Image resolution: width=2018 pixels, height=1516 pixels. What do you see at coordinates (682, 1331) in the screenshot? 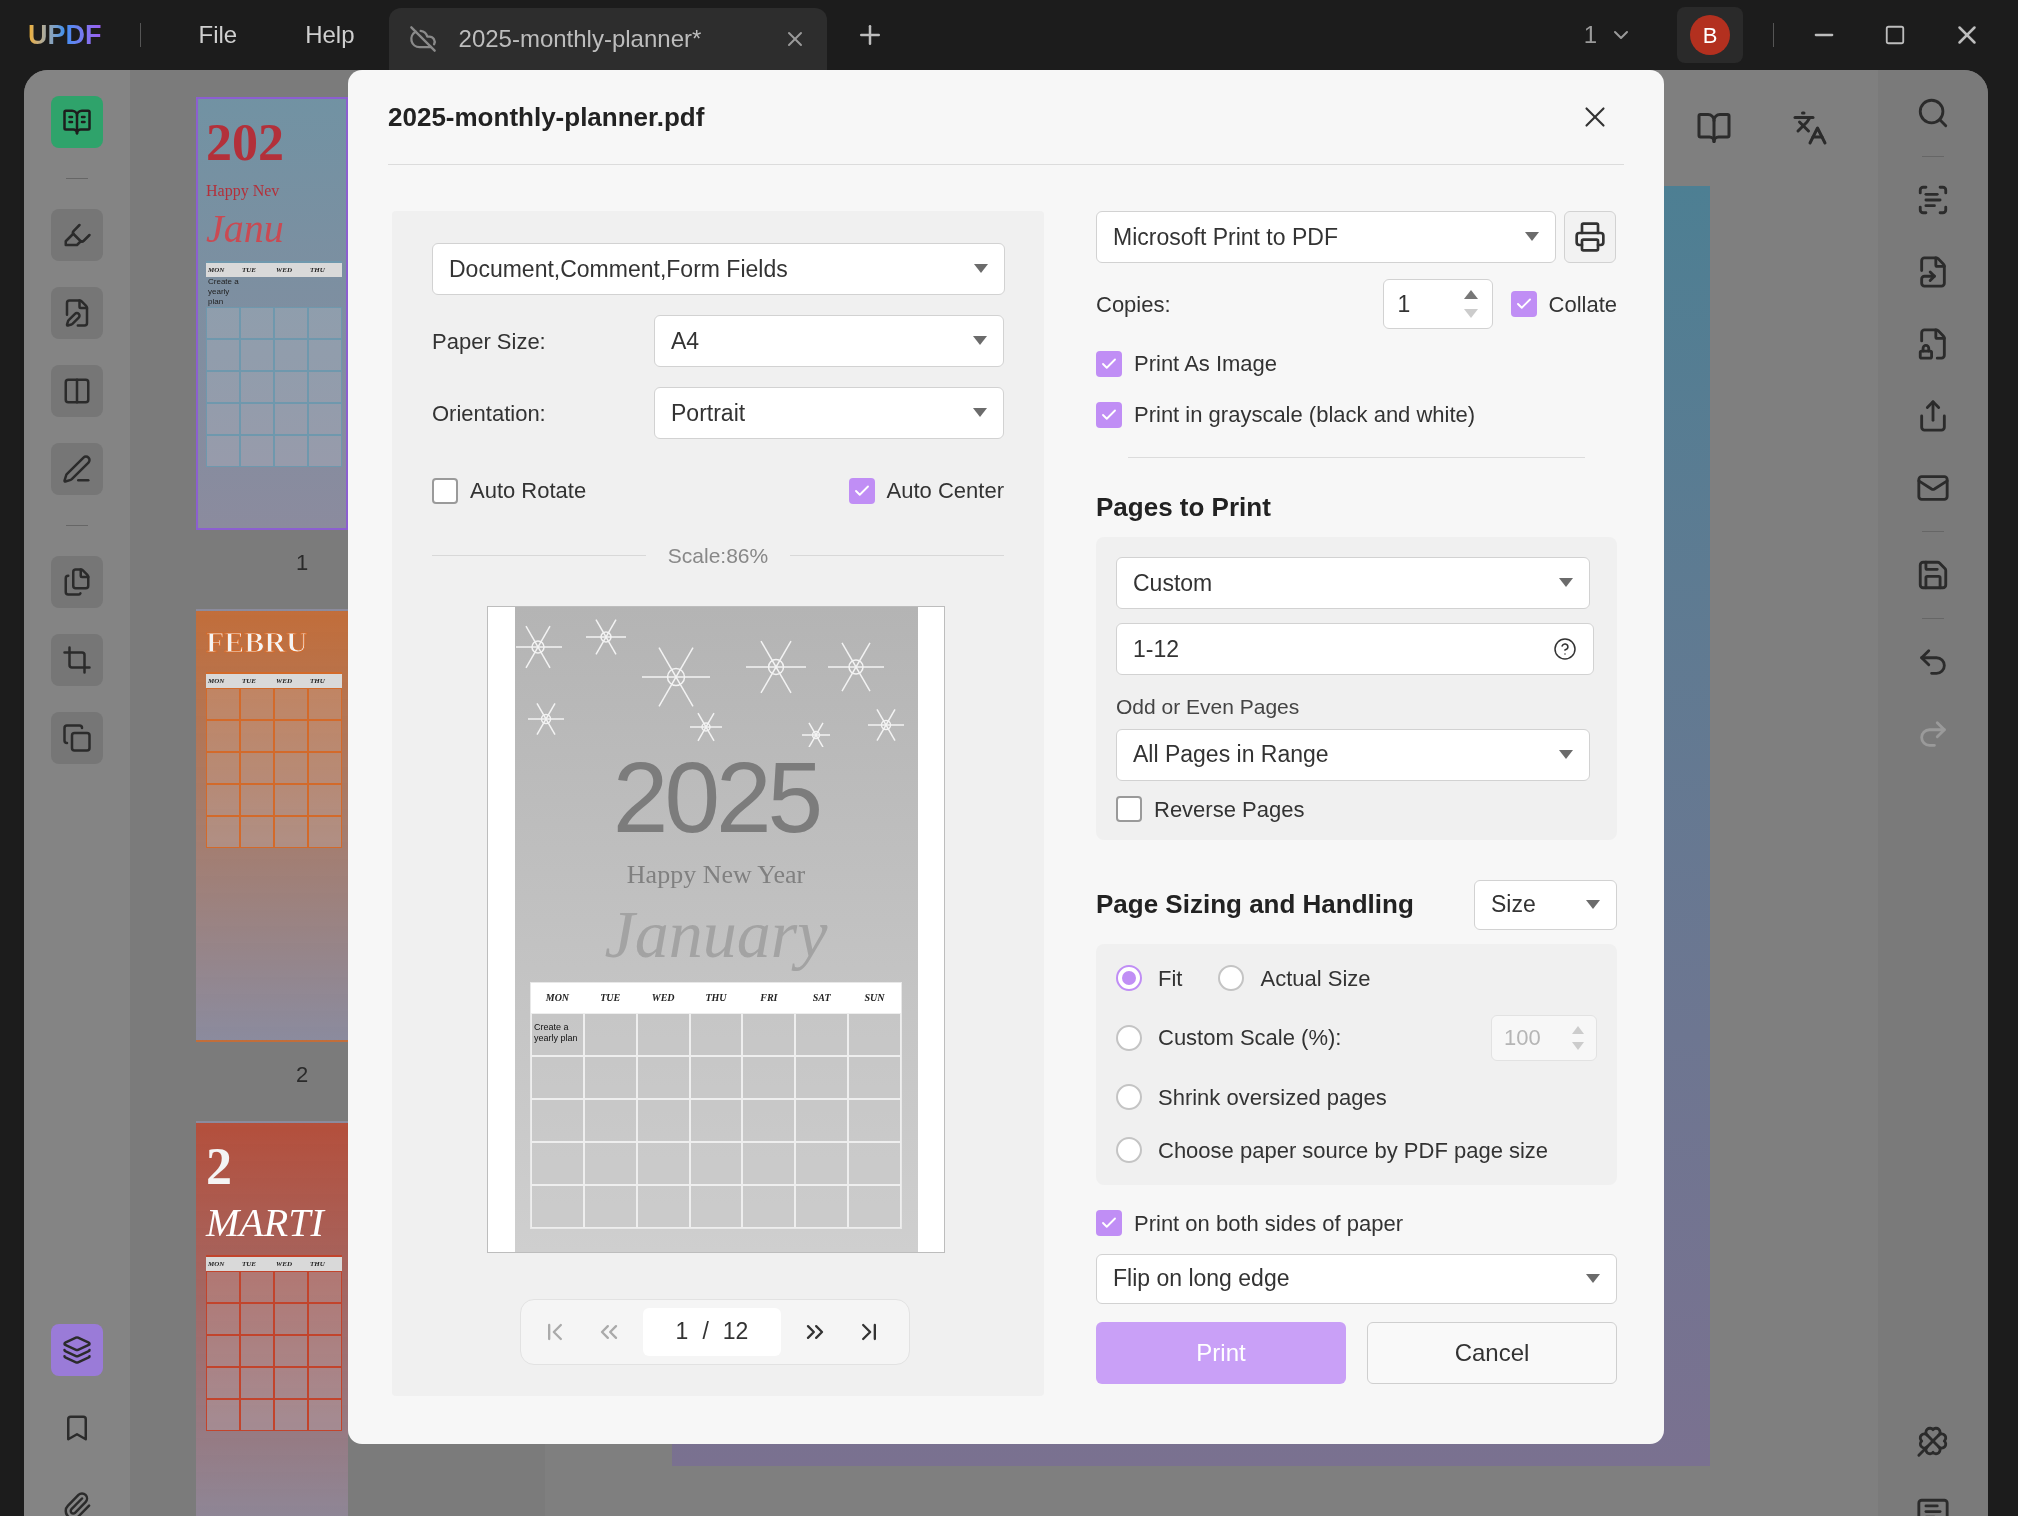
I see `current-page-field: 1` at bounding box center [682, 1331].